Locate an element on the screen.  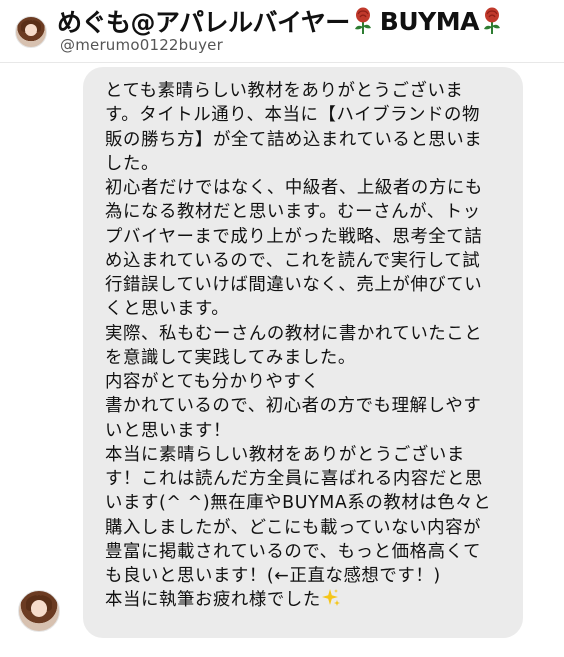
message-line: 販の勝ち方】が全て詰め込まれていると思いま is located at coordinates (294, 139).